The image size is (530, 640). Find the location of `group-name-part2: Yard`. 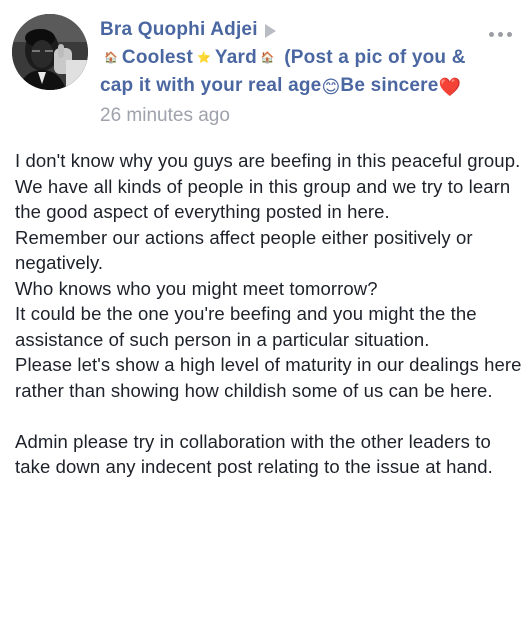

group-name-part2: Yard is located at coordinates (235, 58).